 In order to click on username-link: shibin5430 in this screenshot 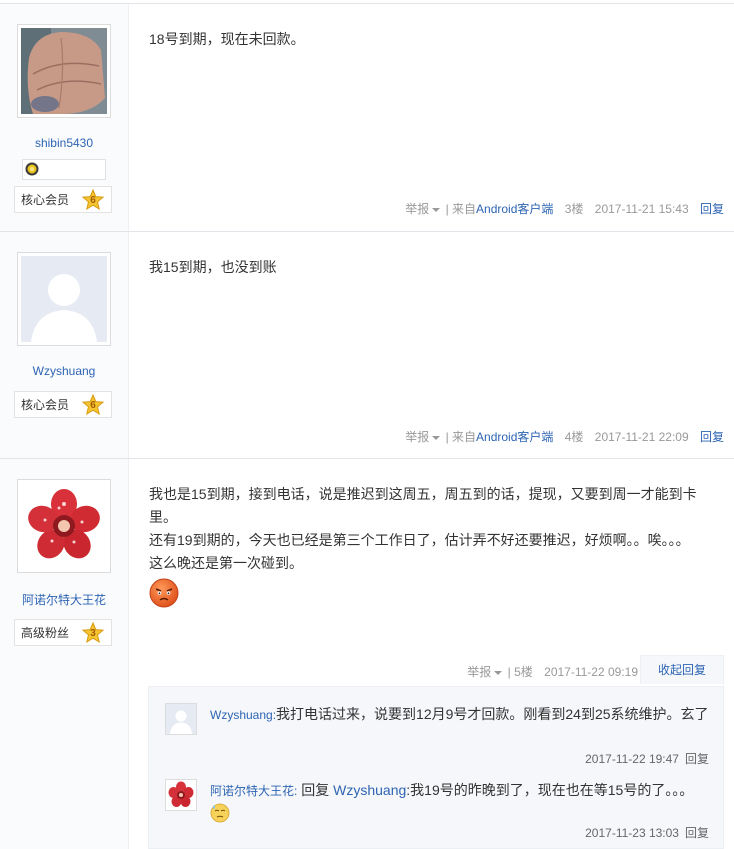, I will do `click(64, 143)`.